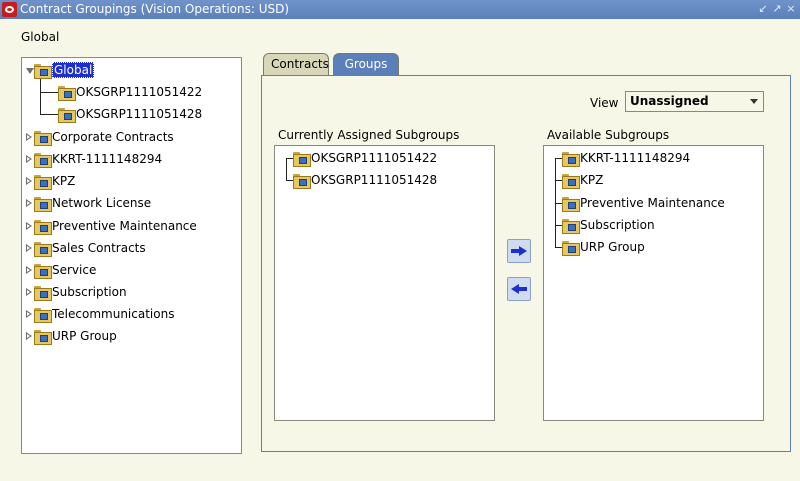 This screenshot has width=800, height=481. What do you see at coordinates (374, 158) in the screenshot?
I see `list-item-label: OKSGRP1111051422` at bounding box center [374, 158].